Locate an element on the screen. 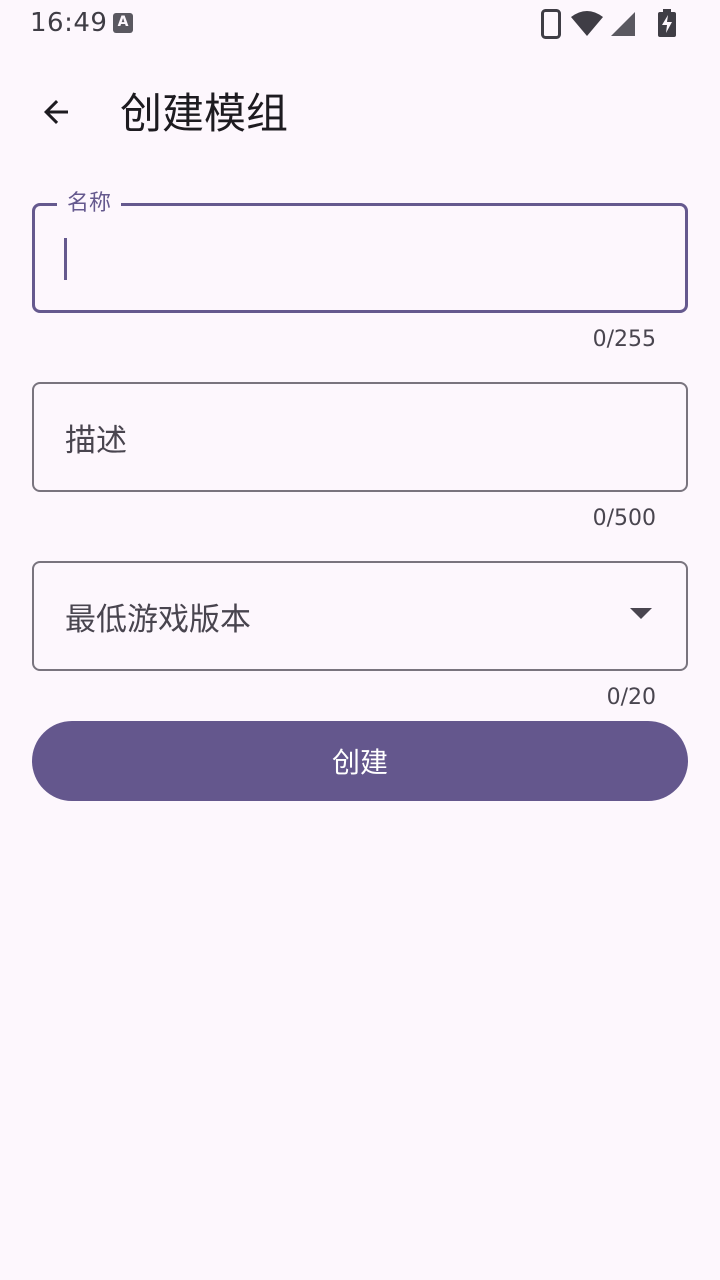 This screenshot has width=720, height=1280. description-field-label: 描述 is located at coordinates (96, 440).